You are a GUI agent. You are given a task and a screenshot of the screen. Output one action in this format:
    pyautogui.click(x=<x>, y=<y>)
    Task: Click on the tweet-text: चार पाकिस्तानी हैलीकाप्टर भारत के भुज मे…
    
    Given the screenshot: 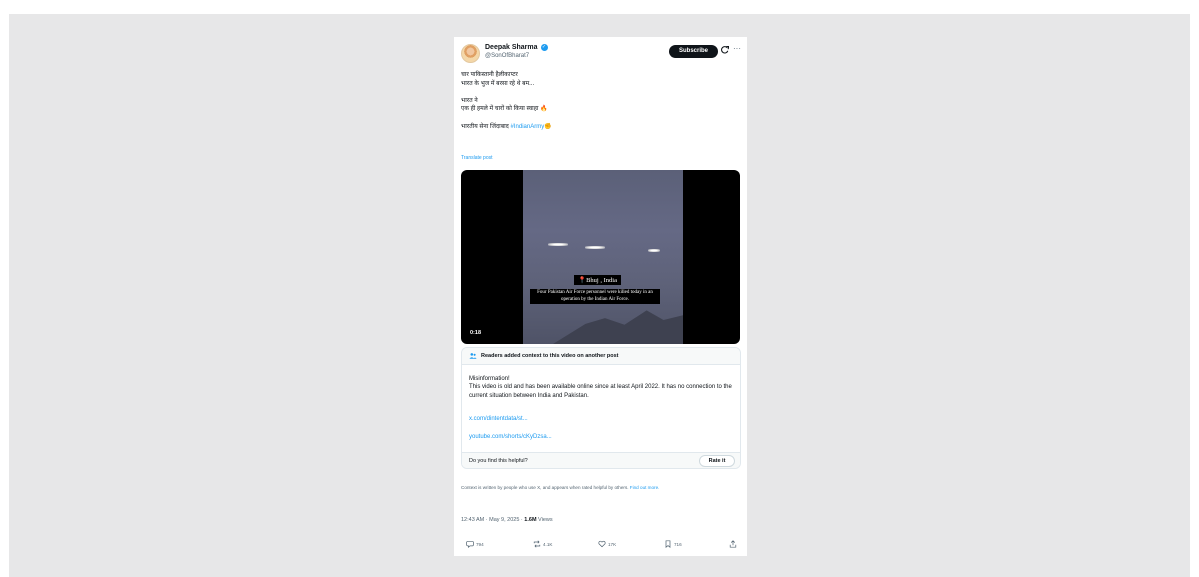 What is the action you would take?
    pyautogui.click(x=596, y=101)
    